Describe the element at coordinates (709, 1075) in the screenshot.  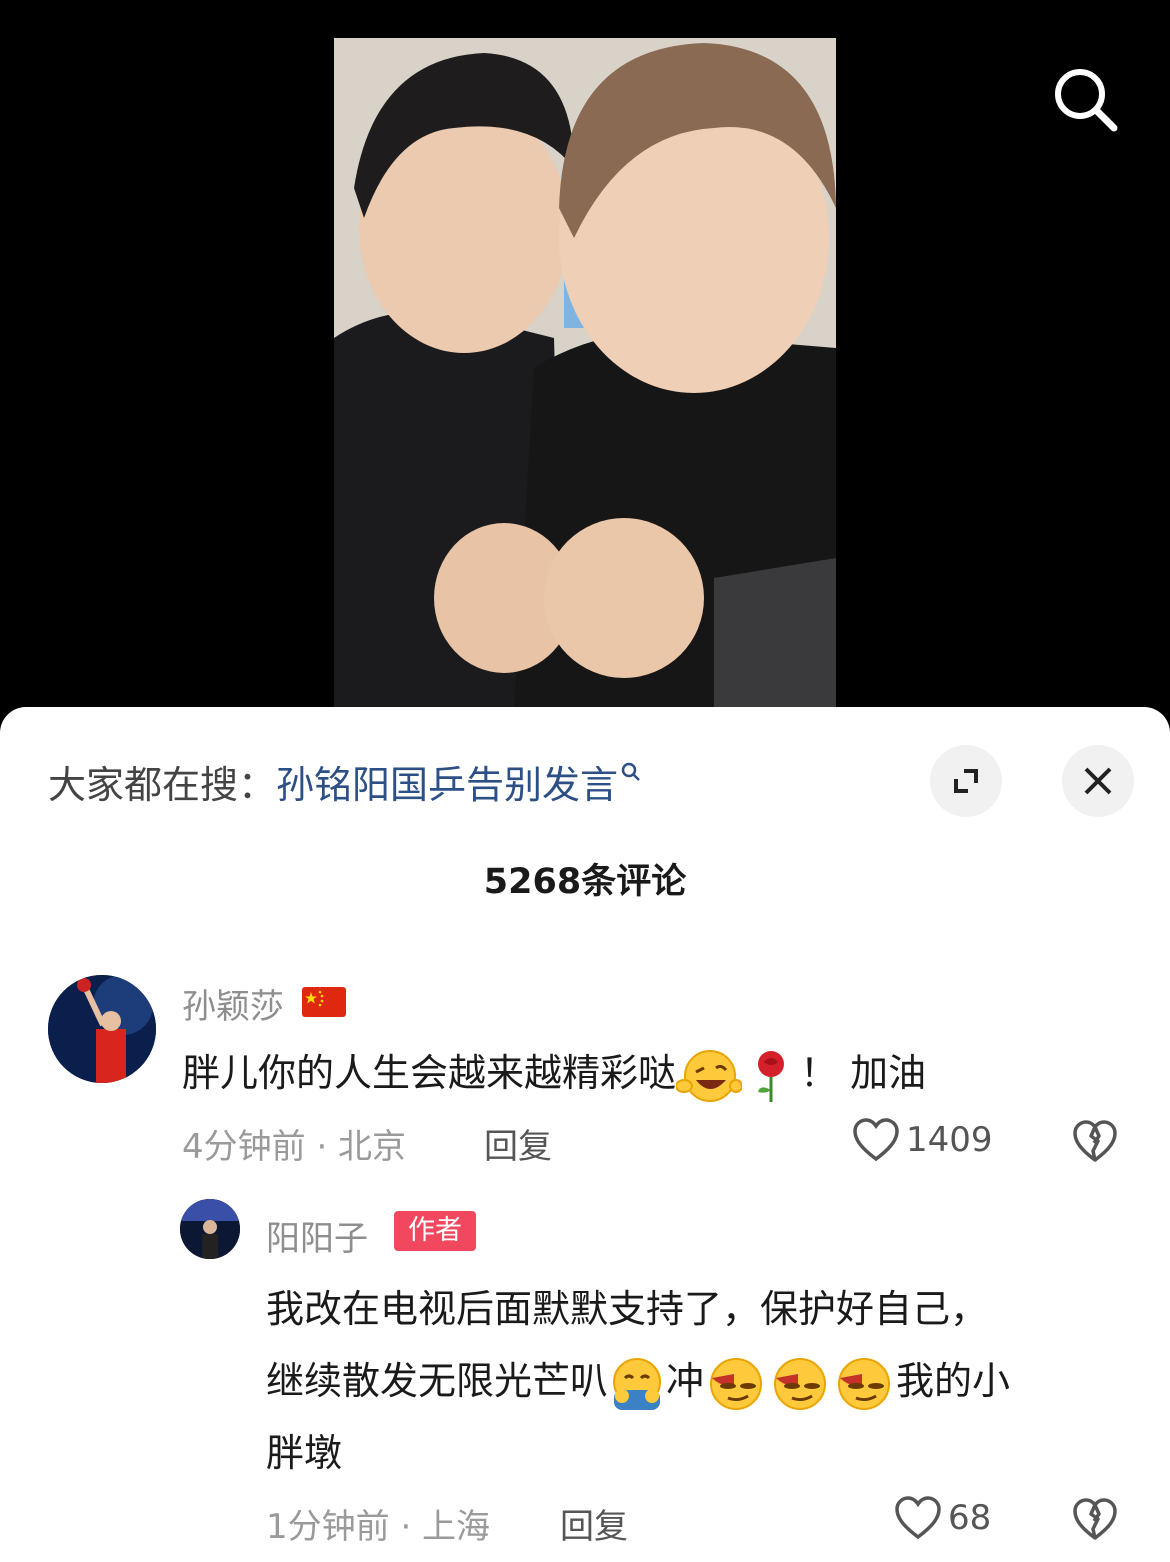
I see `wink-laugh-emoji-icon` at that location.